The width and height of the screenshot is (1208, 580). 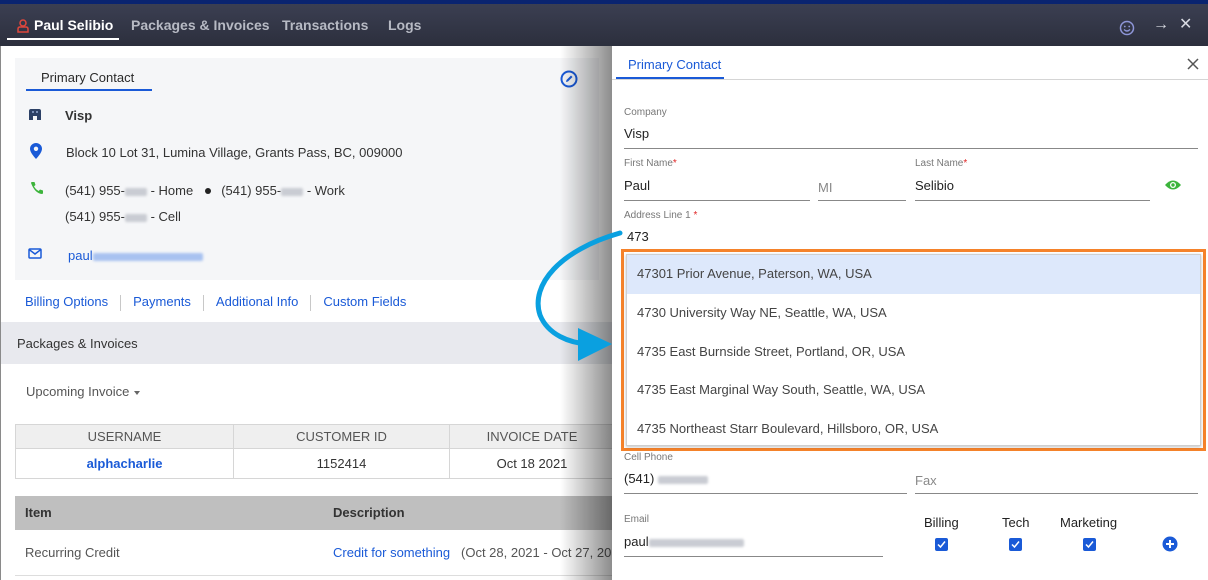 What do you see at coordinates (1127, 28) in the screenshot?
I see `smile-icon` at bounding box center [1127, 28].